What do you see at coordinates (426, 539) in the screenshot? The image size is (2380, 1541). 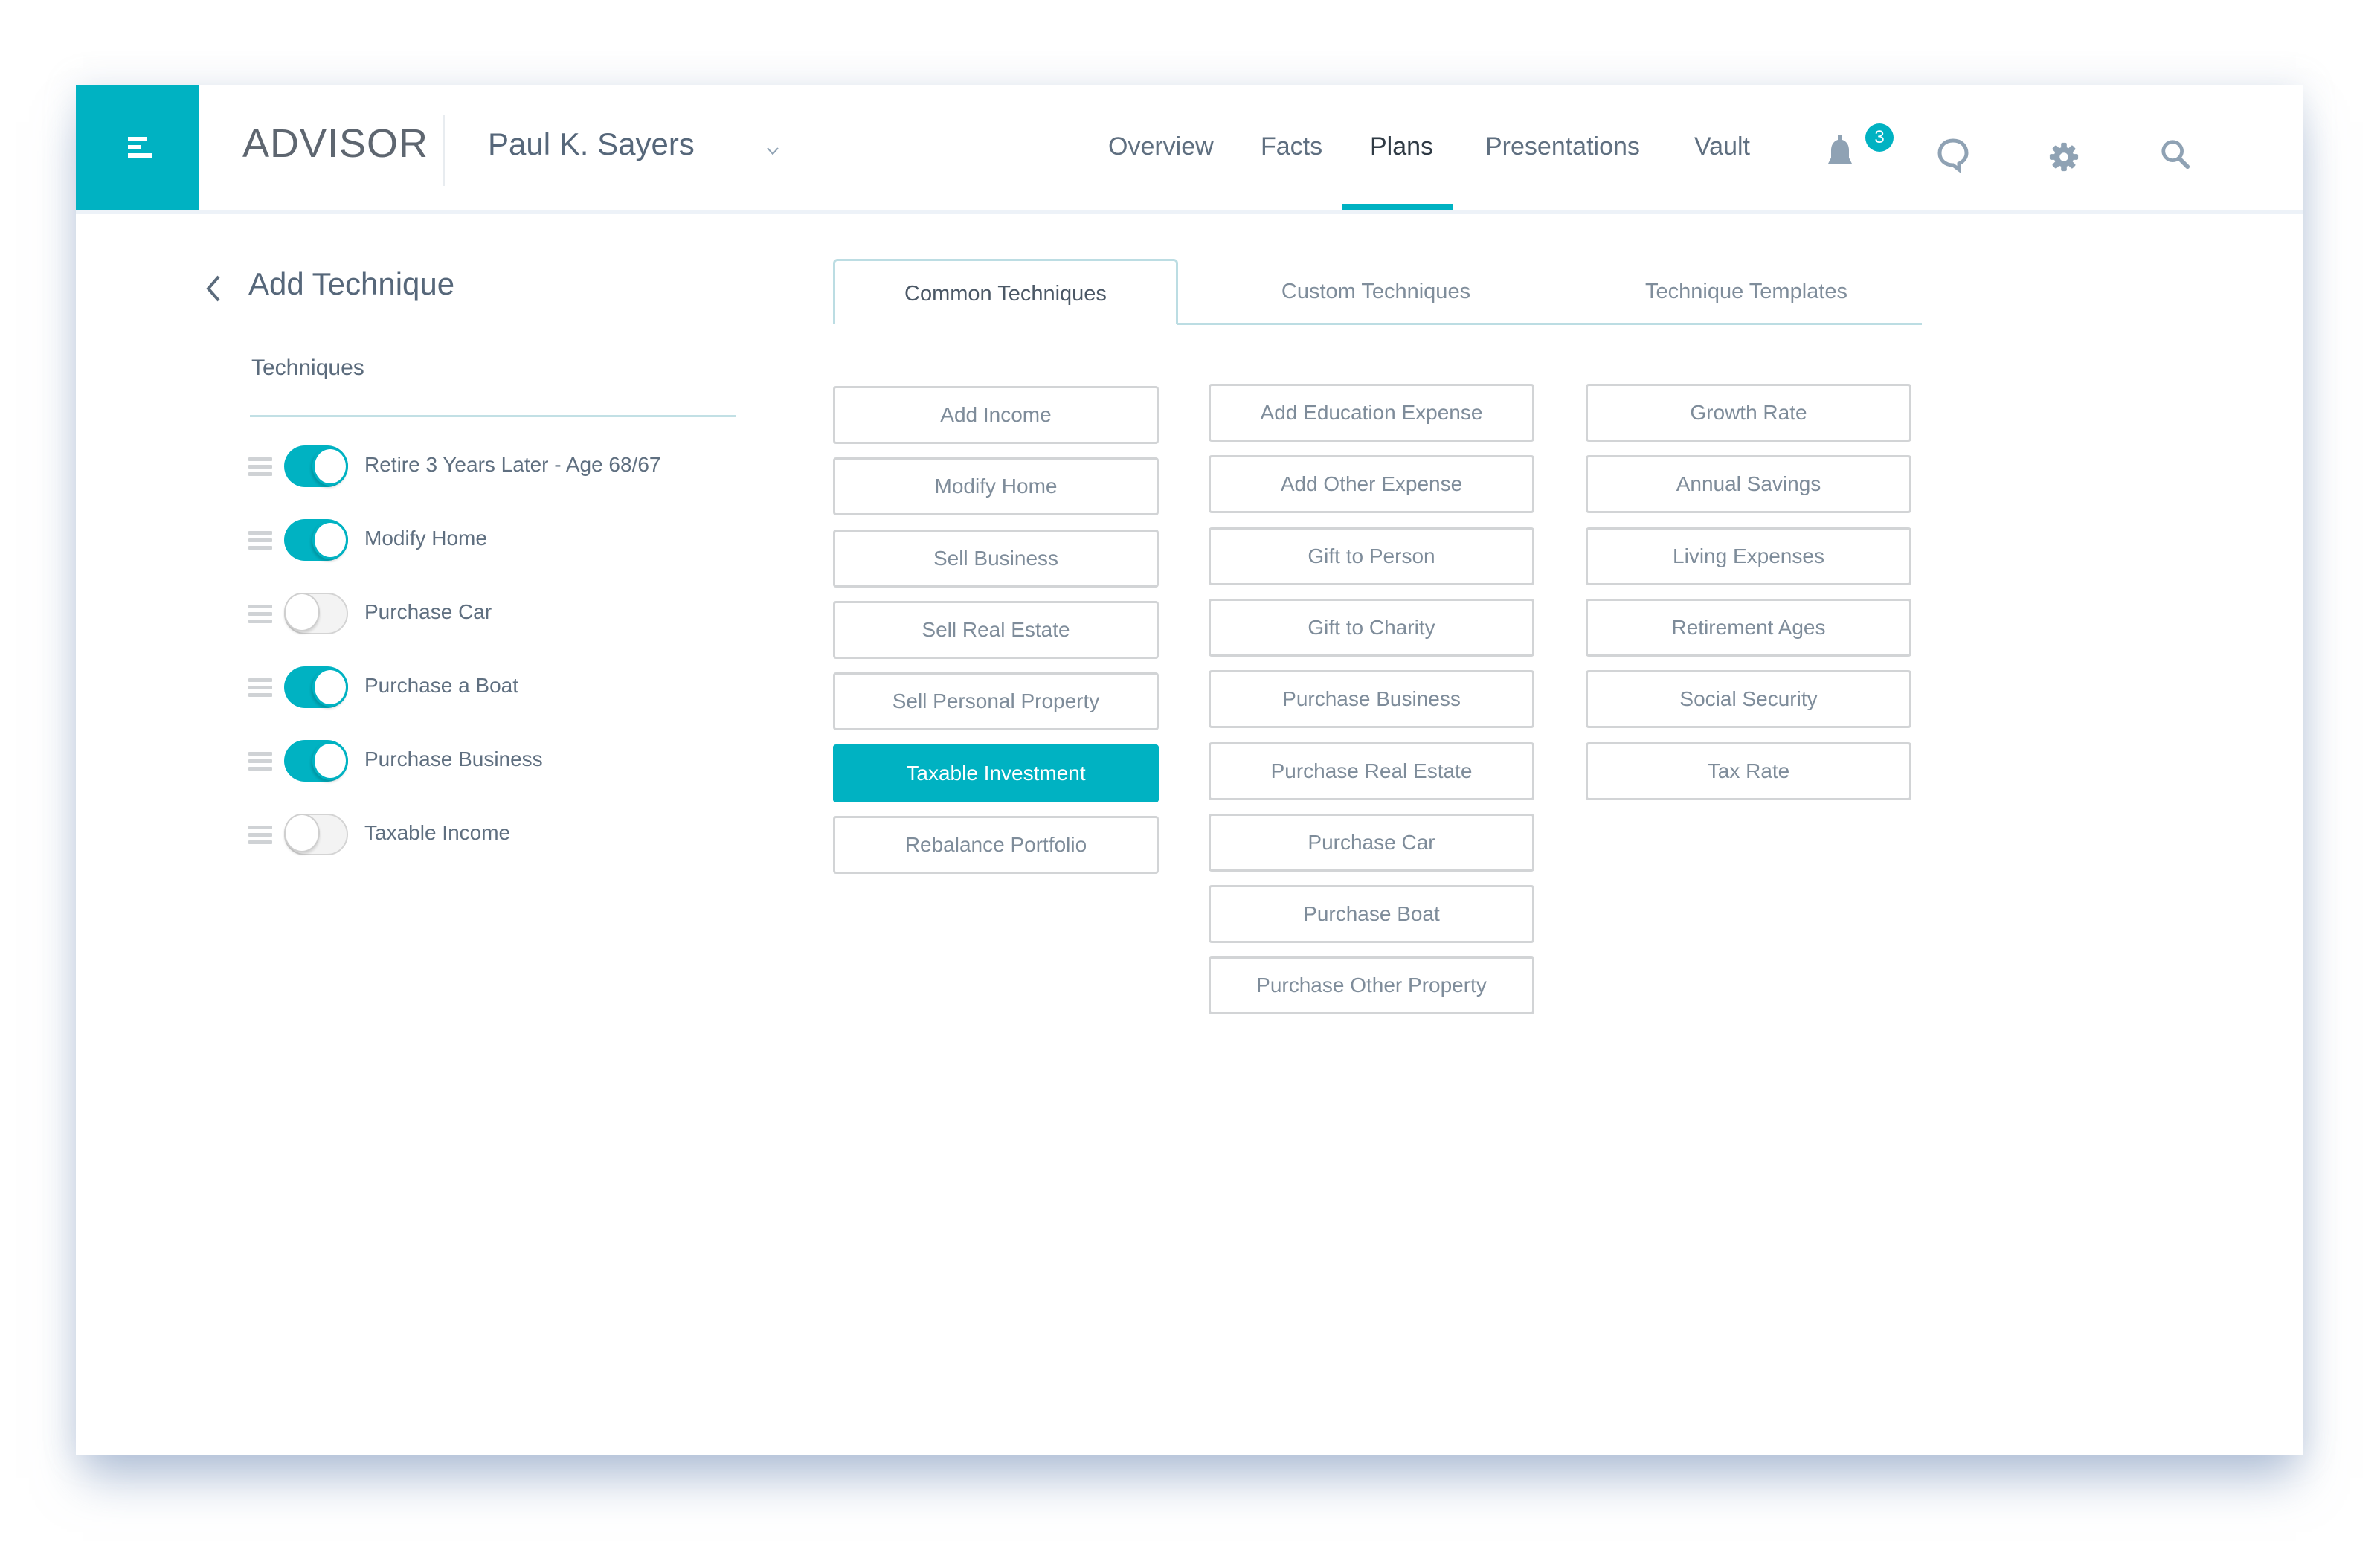 I see `technique-label: Modify Home` at bounding box center [426, 539].